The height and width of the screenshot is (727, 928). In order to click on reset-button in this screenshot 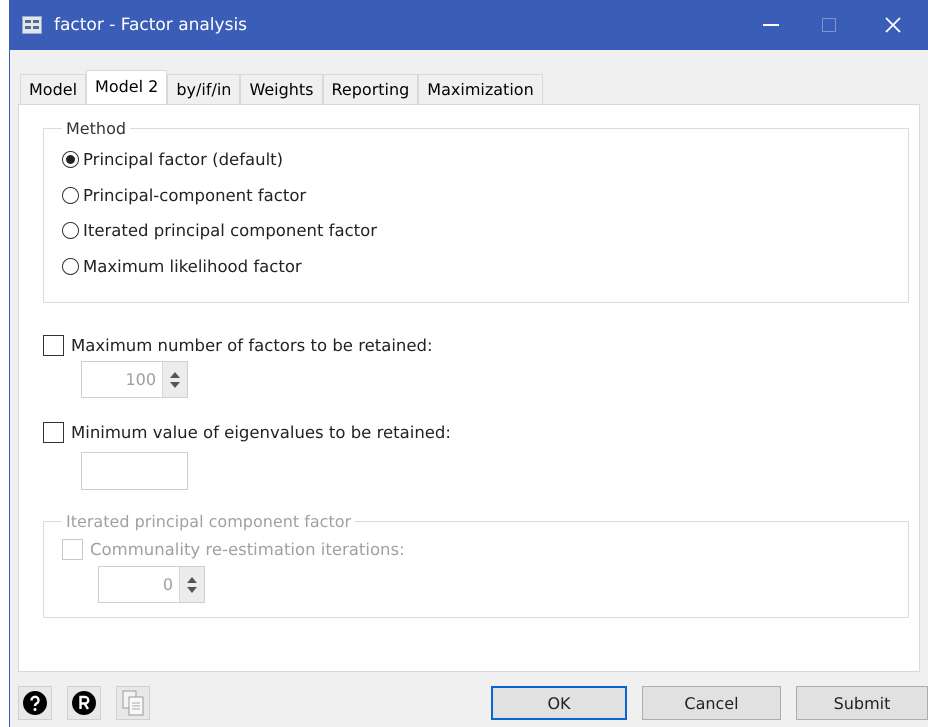, I will do `click(84, 703)`.